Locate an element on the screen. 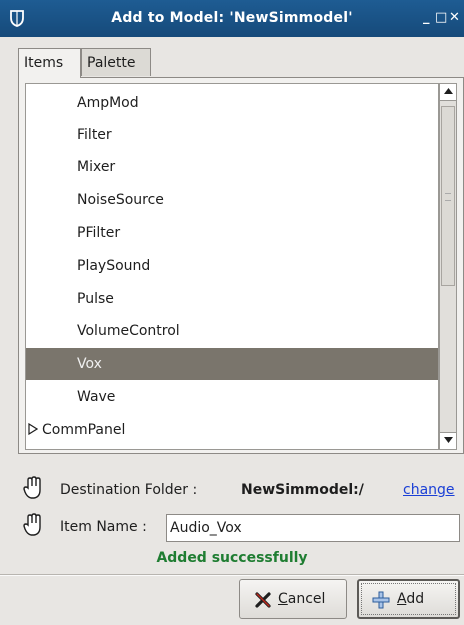  item-label: PlaySound is located at coordinates (114, 266).